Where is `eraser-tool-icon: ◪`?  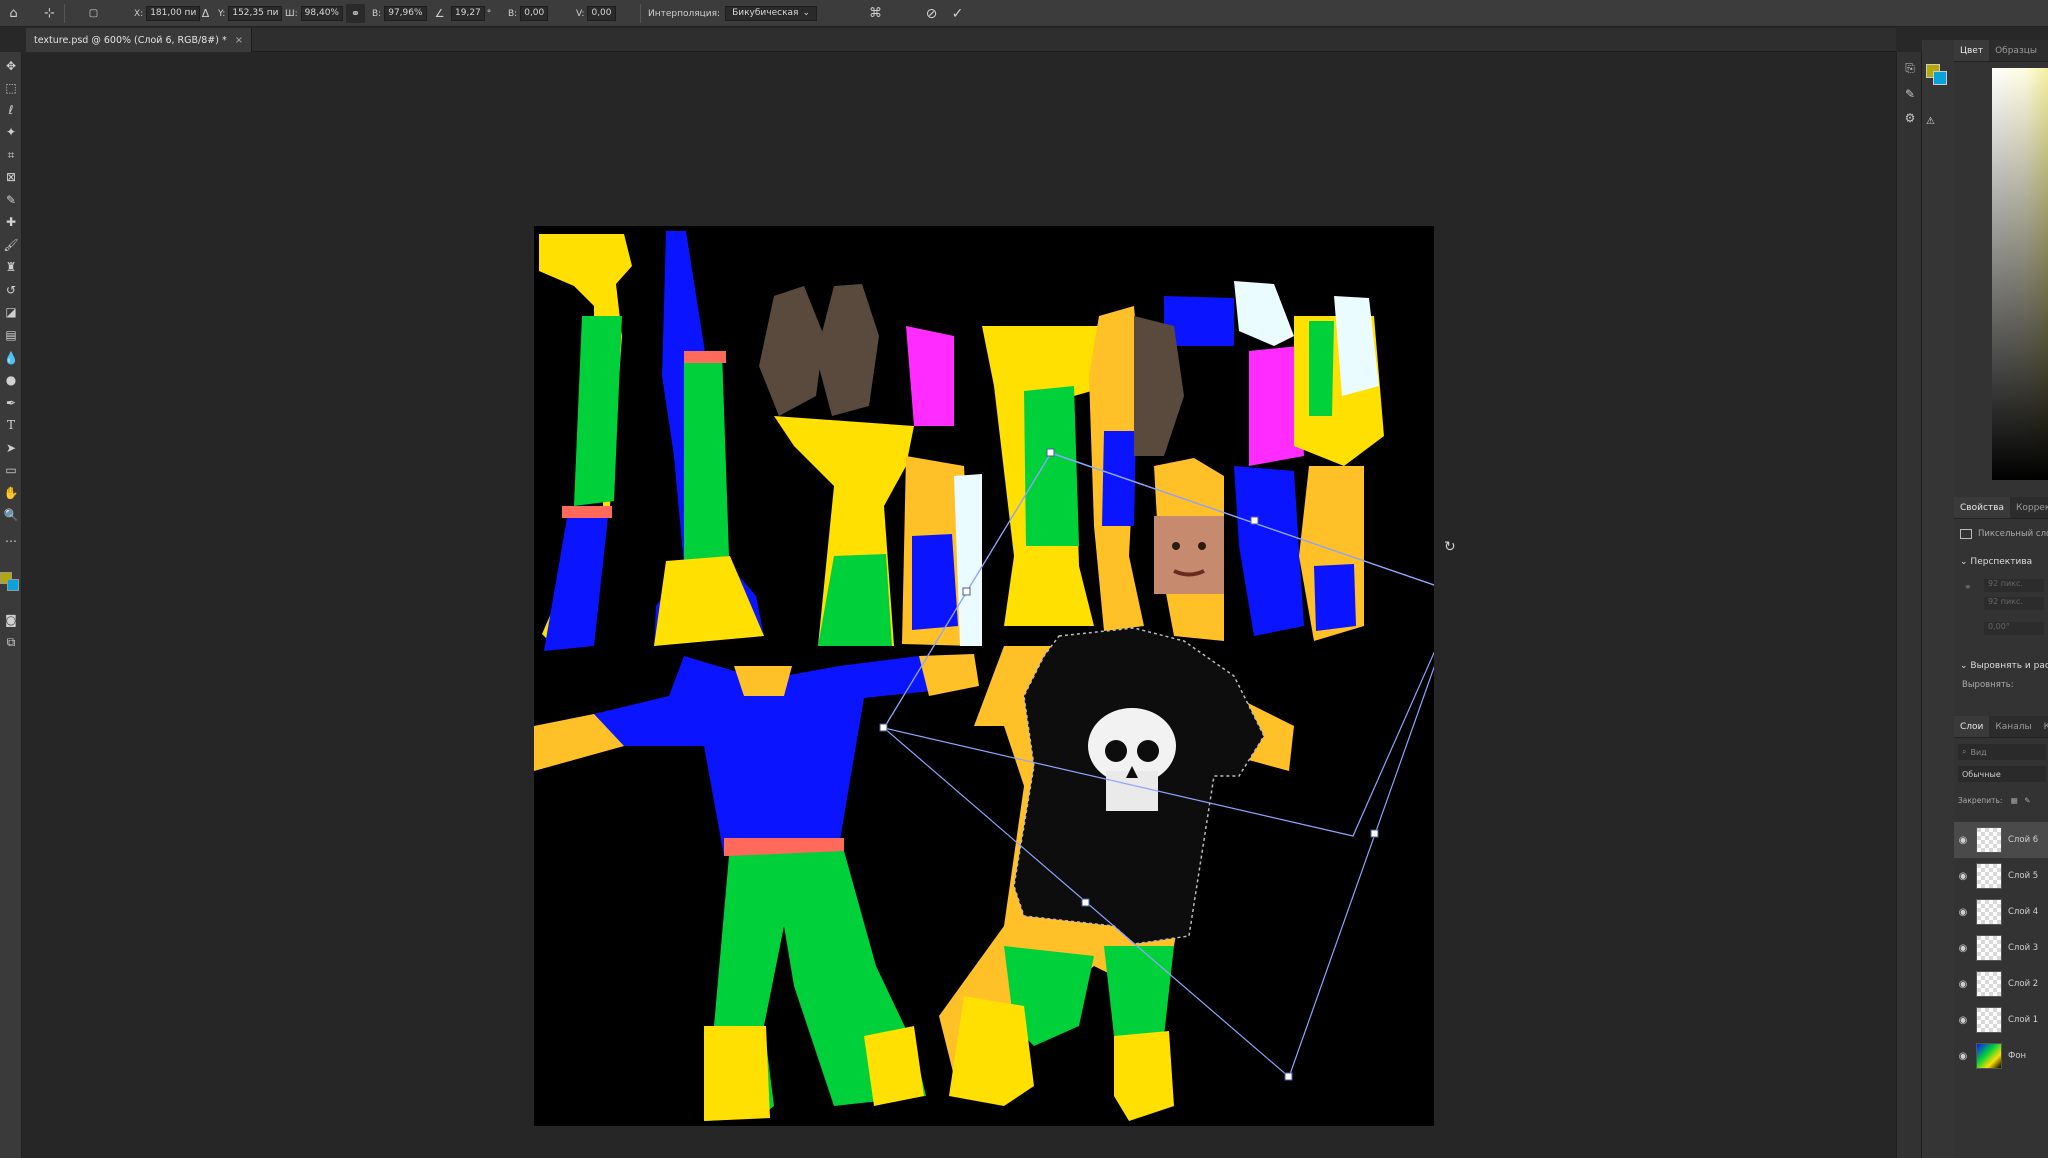
eraser-tool-icon: ◪ is located at coordinates (11, 312).